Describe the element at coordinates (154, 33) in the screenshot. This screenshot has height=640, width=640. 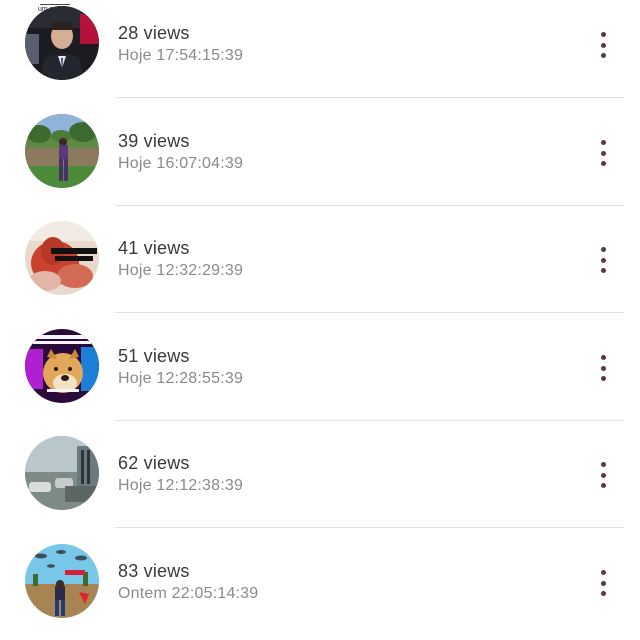
I see `view-count: 28 views` at that location.